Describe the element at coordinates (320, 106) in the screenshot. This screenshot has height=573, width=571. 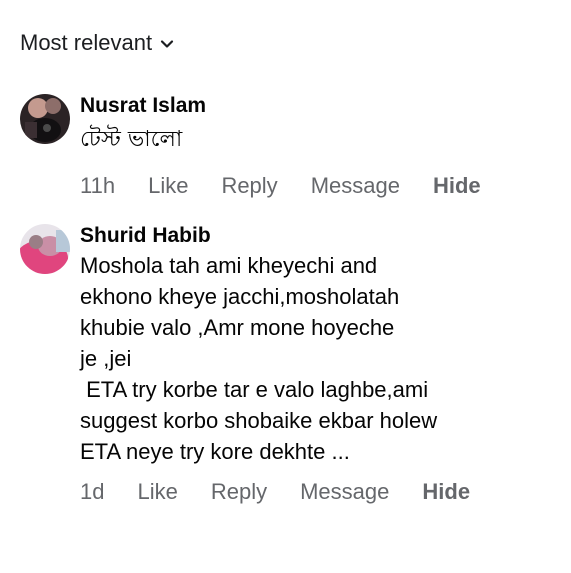
I see `comment-author: Nusrat Islam` at that location.